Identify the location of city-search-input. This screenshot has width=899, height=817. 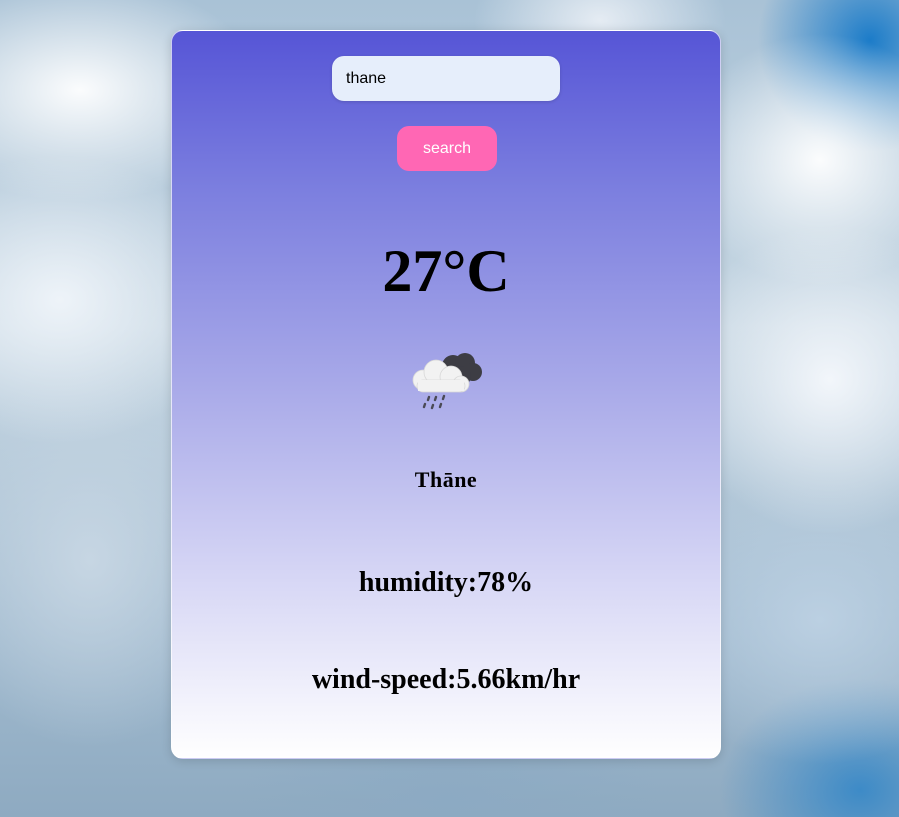
(446, 78).